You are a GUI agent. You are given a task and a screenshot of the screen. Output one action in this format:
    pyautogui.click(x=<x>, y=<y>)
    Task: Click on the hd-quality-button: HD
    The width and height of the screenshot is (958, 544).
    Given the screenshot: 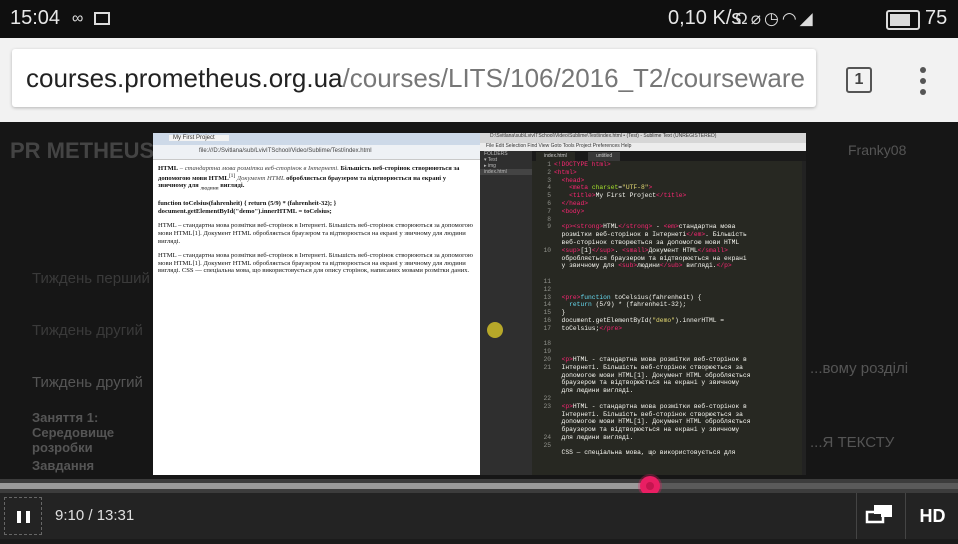 What is the action you would take?
    pyautogui.click(x=931, y=516)
    